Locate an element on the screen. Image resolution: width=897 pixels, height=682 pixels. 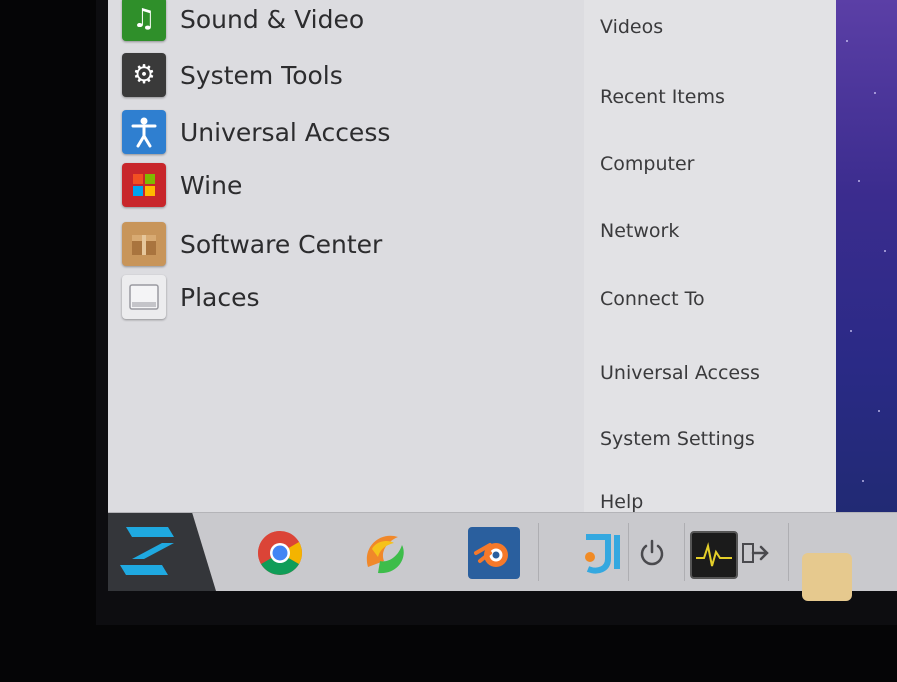
category-sound-video: ♫ Sound & Video is located at coordinates (243, 22).